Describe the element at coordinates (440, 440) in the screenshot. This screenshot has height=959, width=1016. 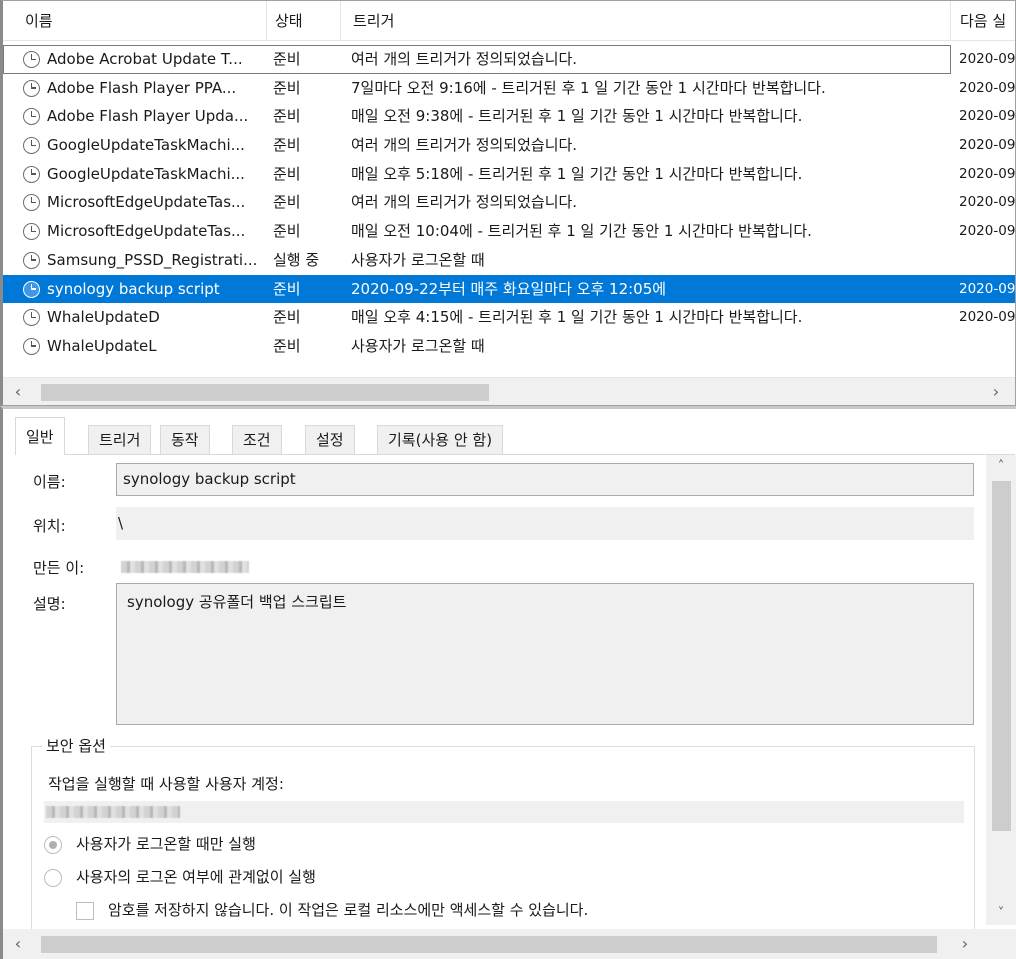
I see `tab-history: 기록(사용 안 함)` at that location.